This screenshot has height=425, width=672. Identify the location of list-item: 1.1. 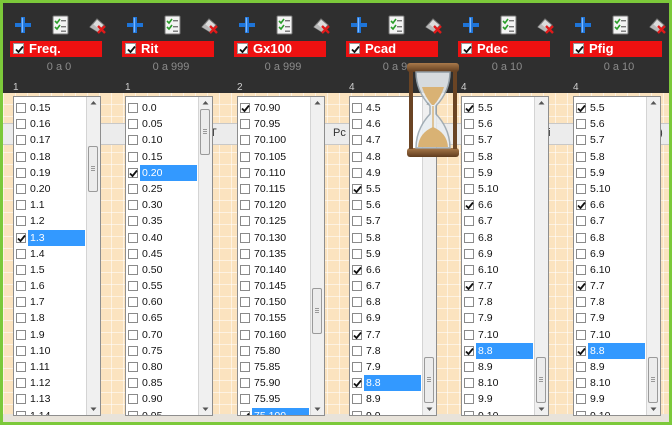
(50, 205).